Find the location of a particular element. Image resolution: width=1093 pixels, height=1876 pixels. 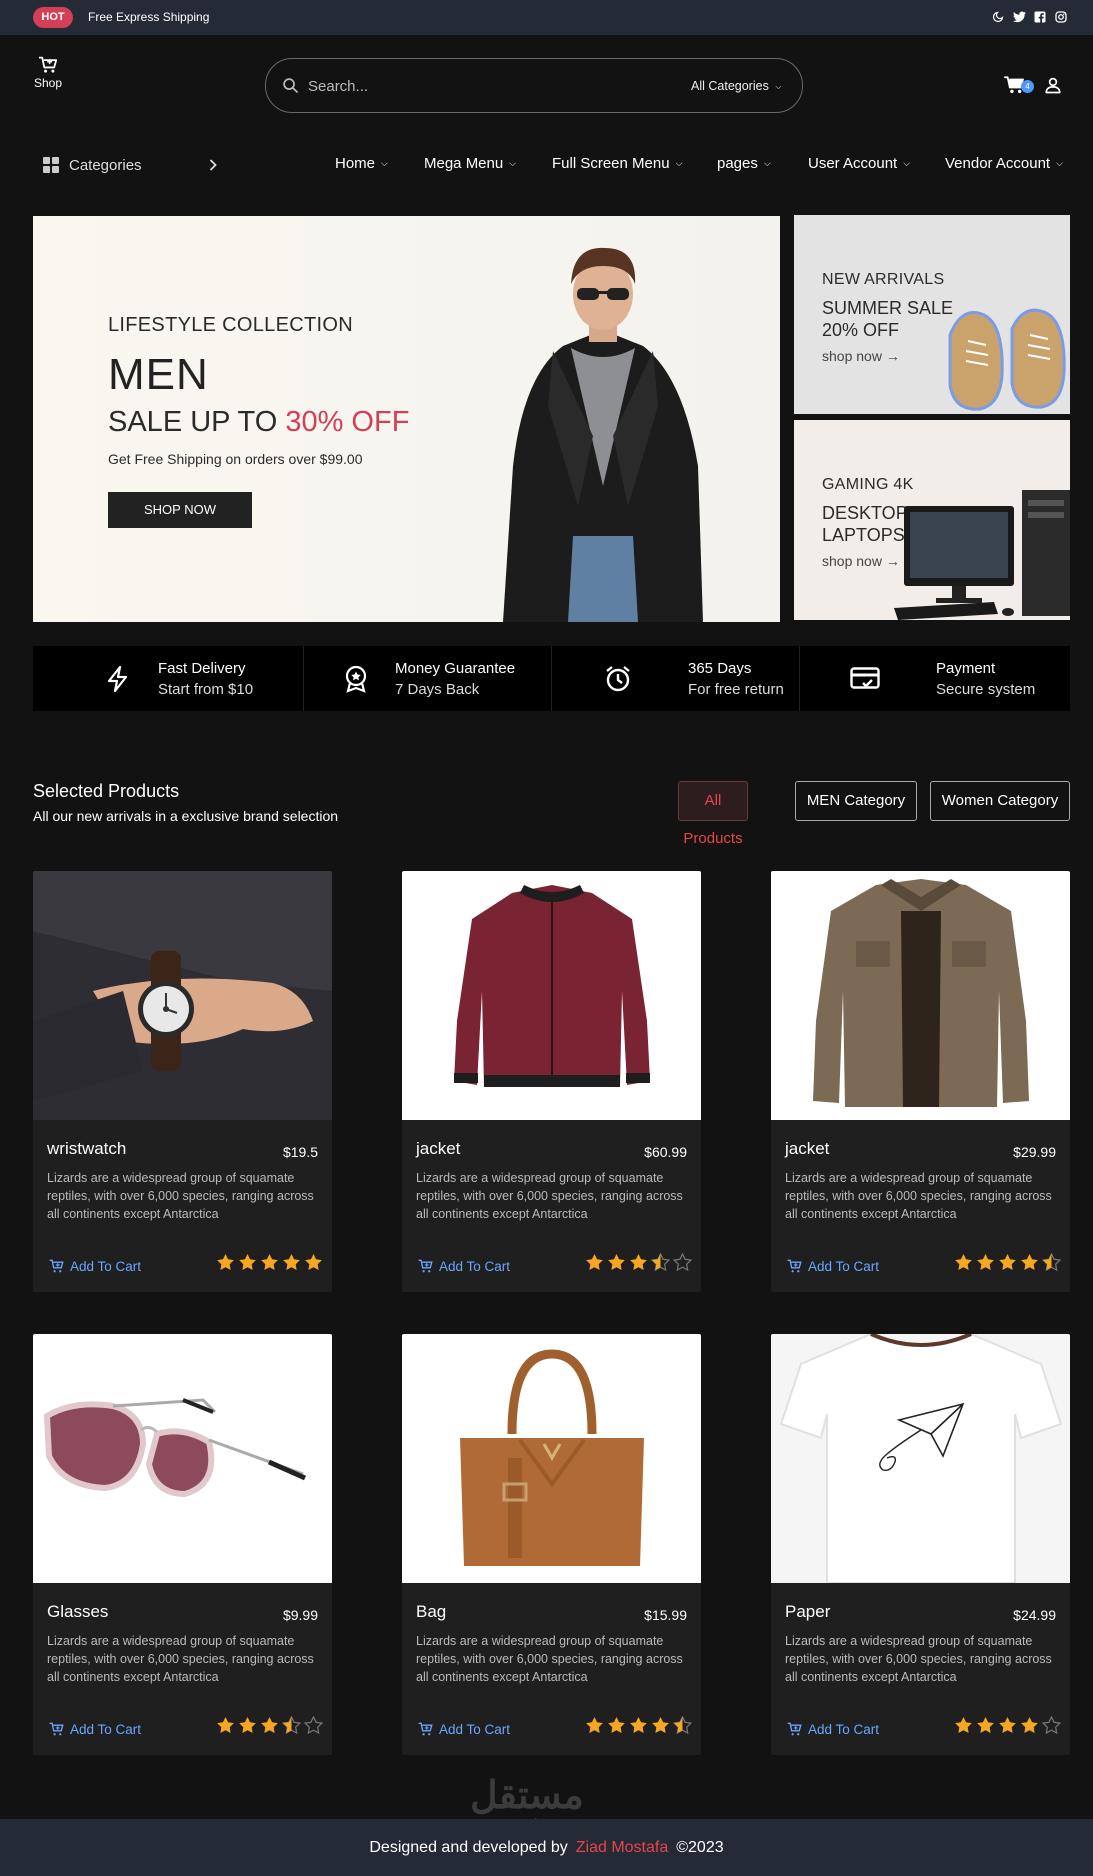

filter-women-category: Women Category is located at coordinates (1000, 801).